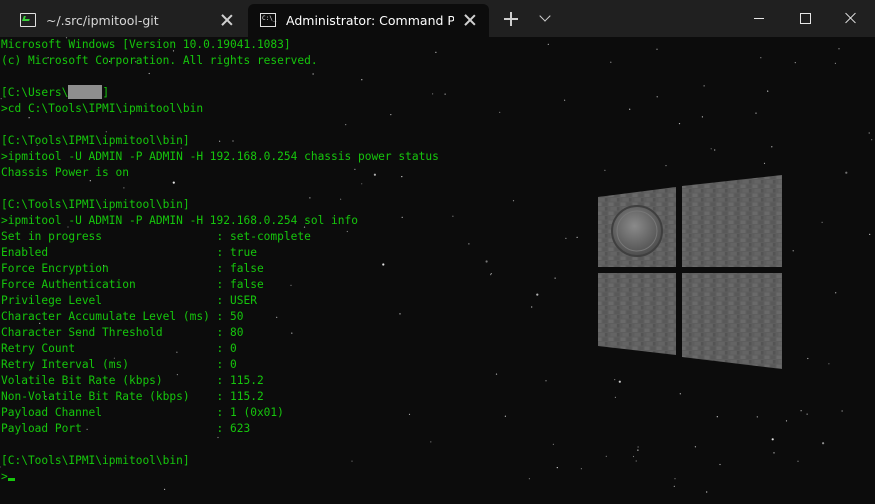 The image size is (875, 504). I want to click on minimize-button, so click(759, 18).